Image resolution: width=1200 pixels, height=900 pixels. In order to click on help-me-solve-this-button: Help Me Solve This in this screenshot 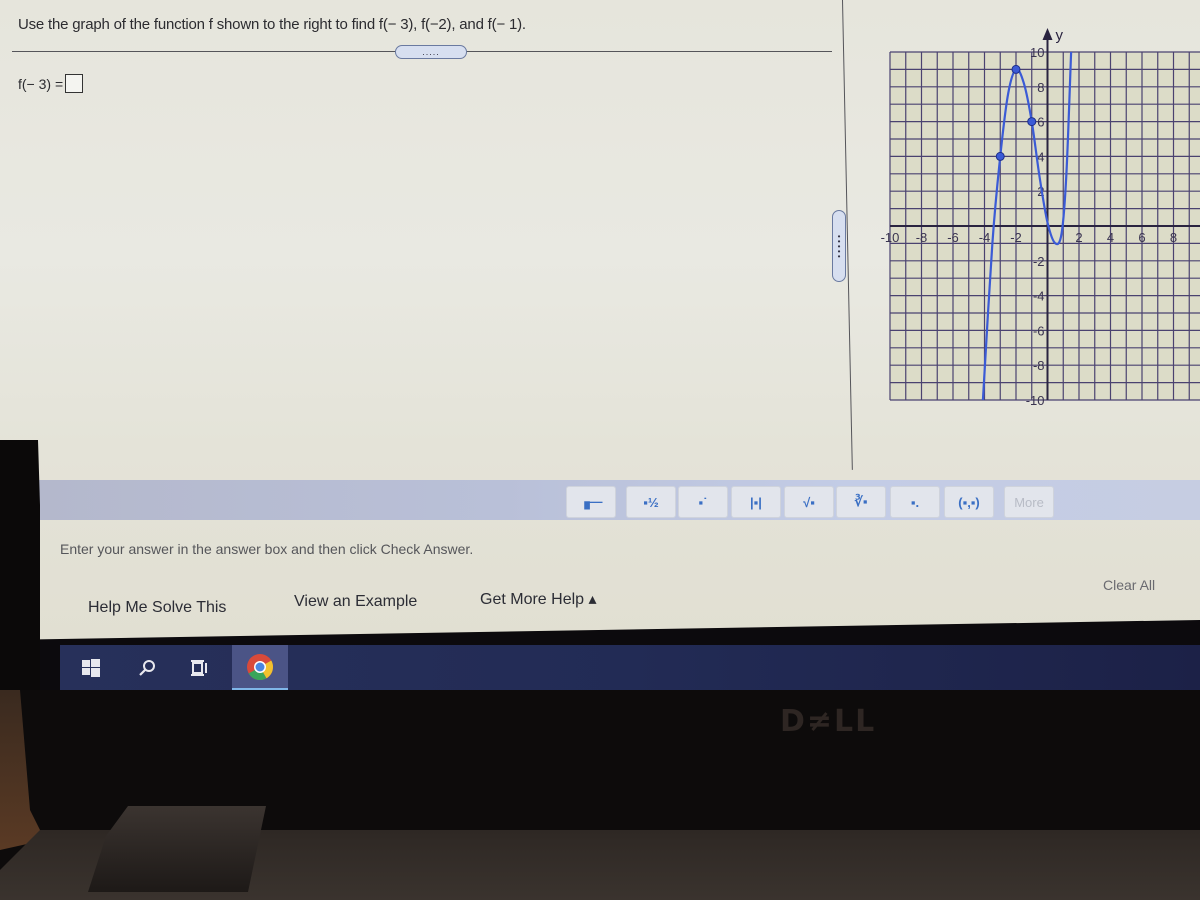, I will do `click(157, 608)`.